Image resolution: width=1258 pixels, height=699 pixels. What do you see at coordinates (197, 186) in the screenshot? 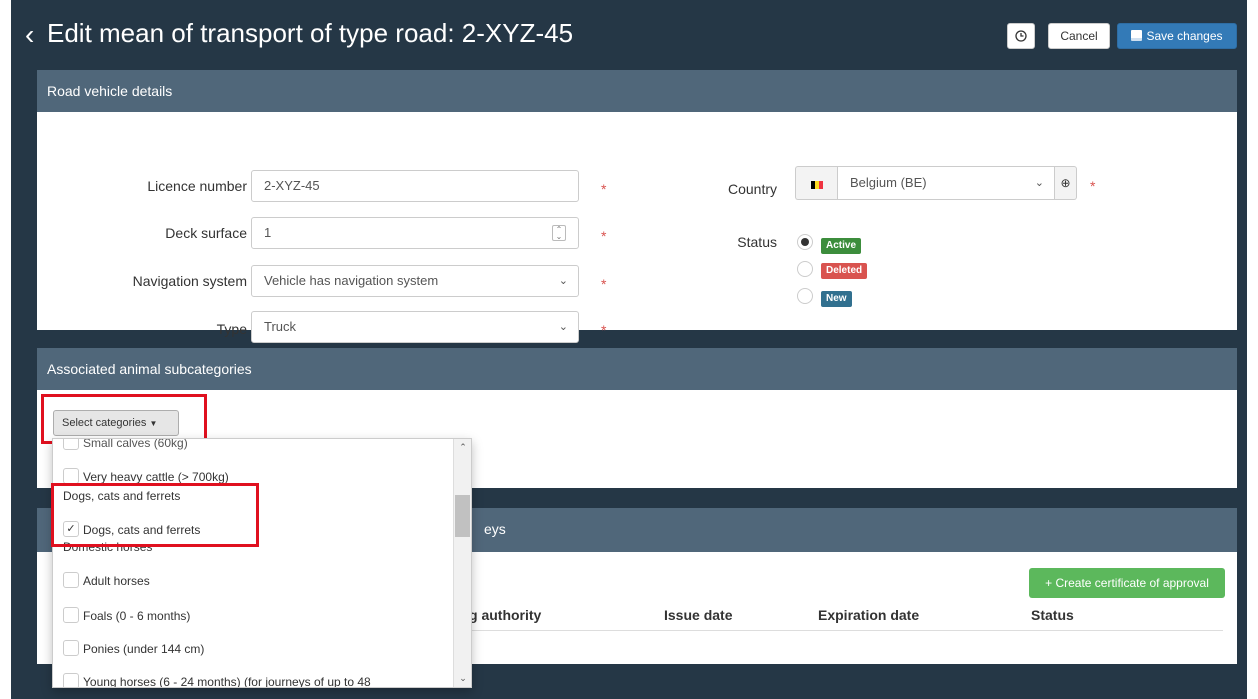
I see `licence-number-label: Licence number` at bounding box center [197, 186].